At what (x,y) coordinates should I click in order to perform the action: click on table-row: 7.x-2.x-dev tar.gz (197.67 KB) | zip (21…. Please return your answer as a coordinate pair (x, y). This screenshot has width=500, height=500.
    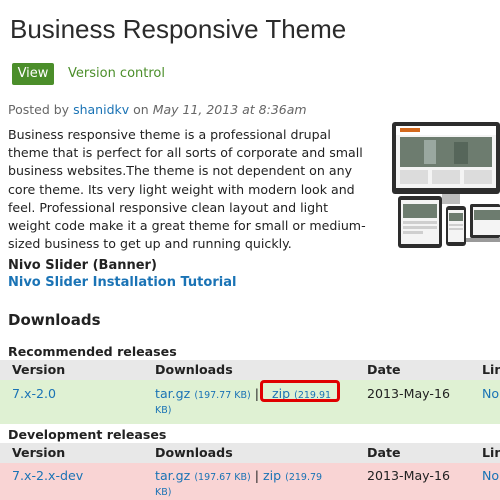
    Looking at the image, I should click on (250, 481).